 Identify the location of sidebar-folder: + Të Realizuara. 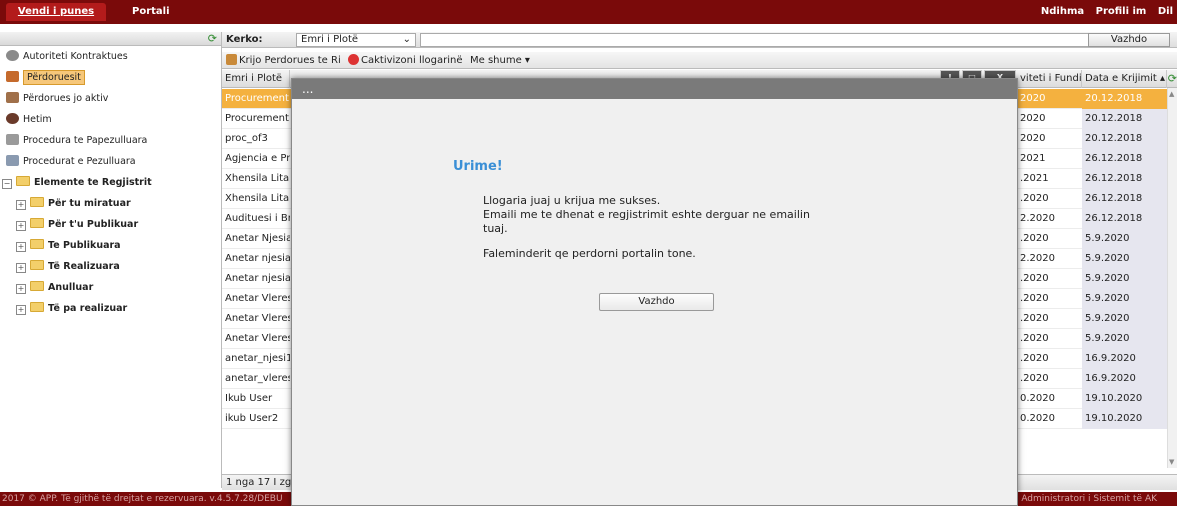
(110, 266).